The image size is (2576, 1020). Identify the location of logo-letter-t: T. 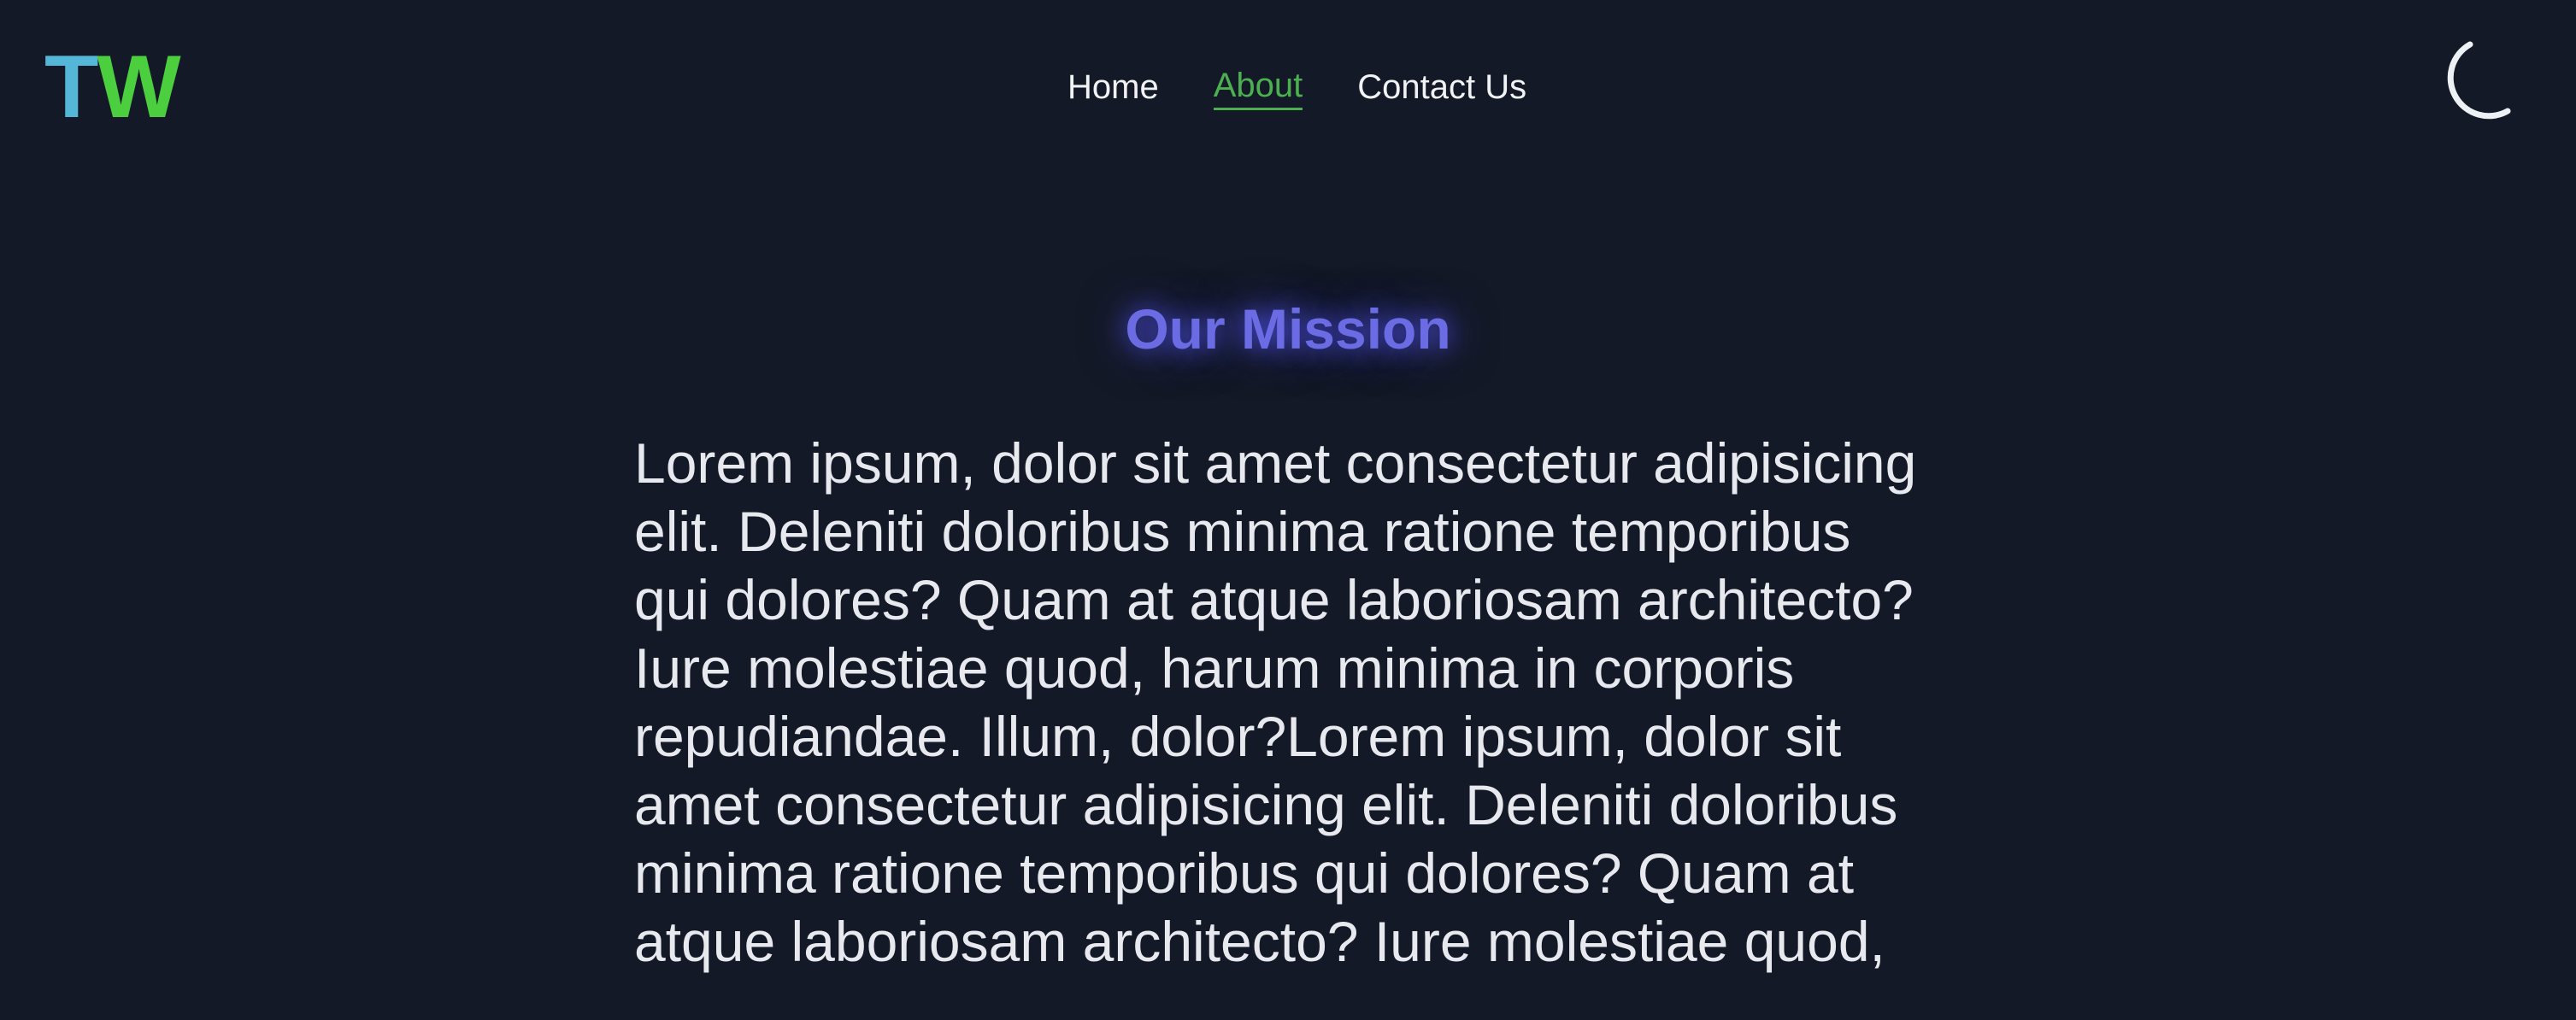
(71, 88).